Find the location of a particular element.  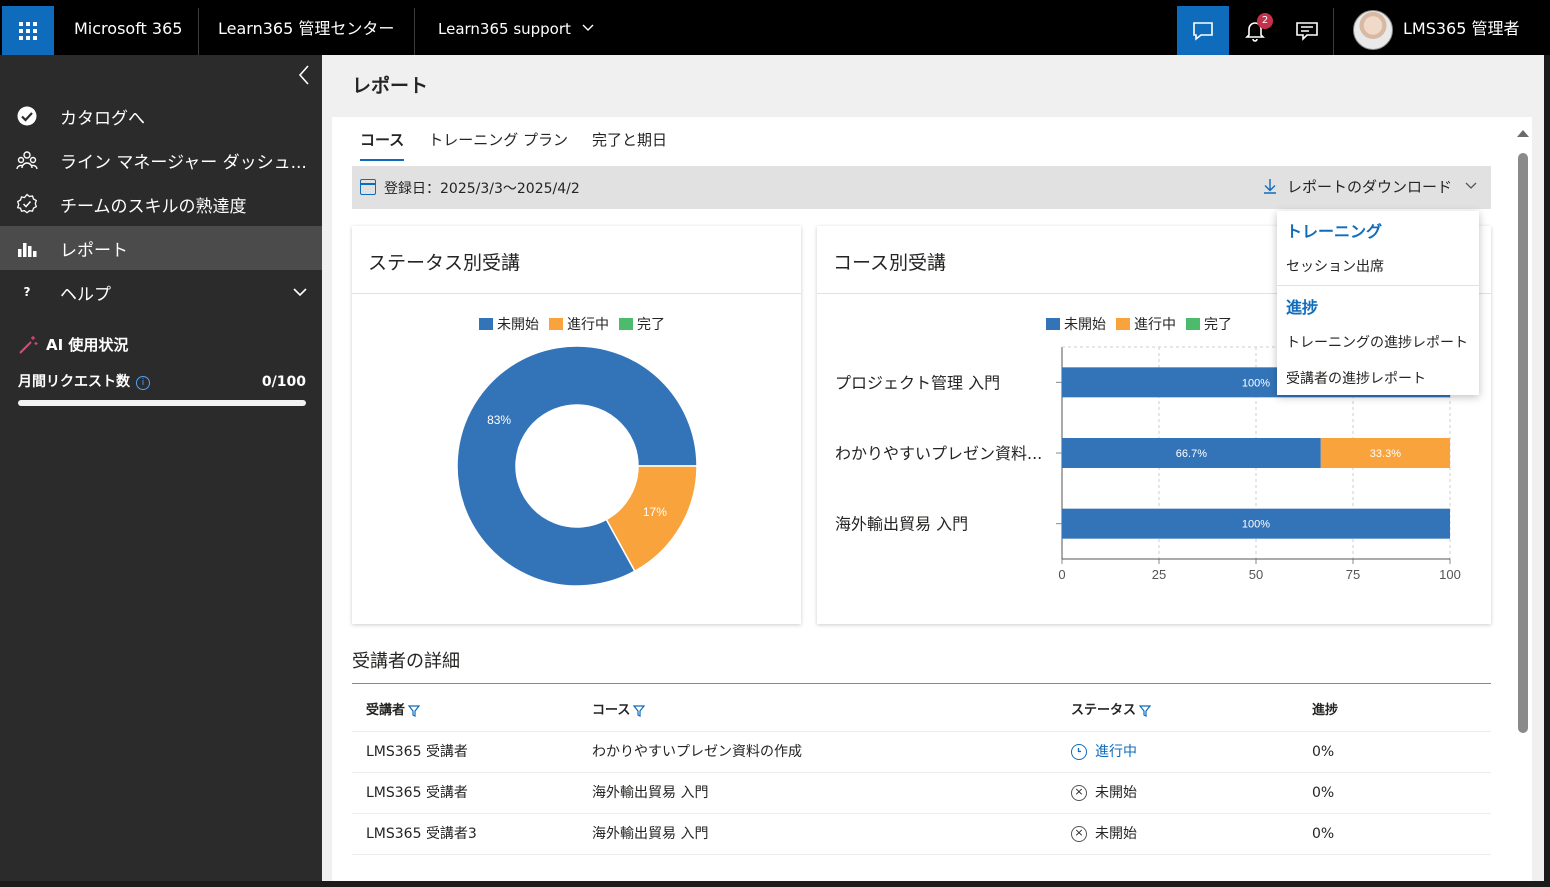

column-header-status: ステータス is located at coordinates (1111, 711).